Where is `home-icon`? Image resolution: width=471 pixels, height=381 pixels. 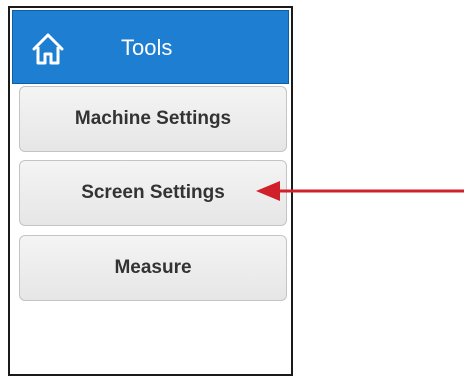
home-icon is located at coordinates (48, 49).